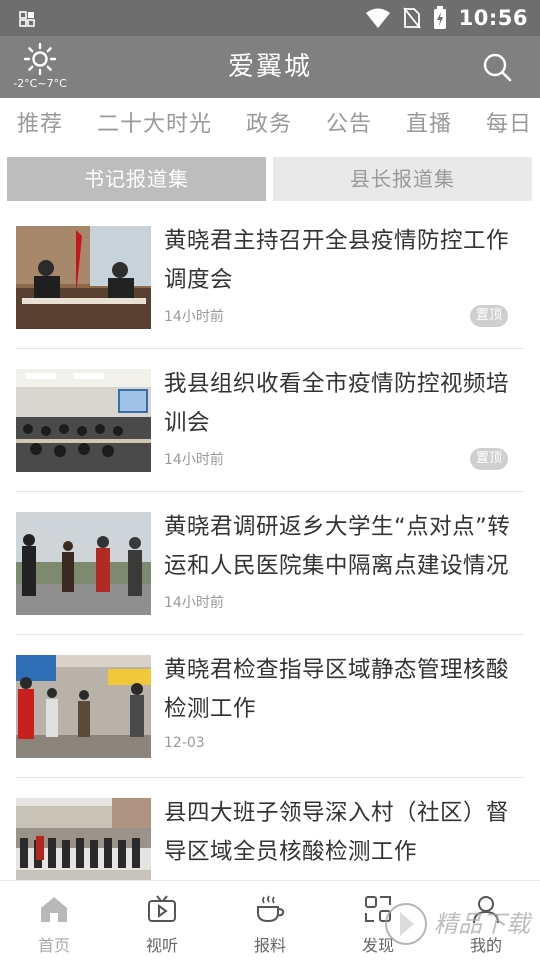 This screenshot has height=960, width=540. What do you see at coordinates (40, 59) in the screenshot?
I see `sun-icon` at bounding box center [40, 59].